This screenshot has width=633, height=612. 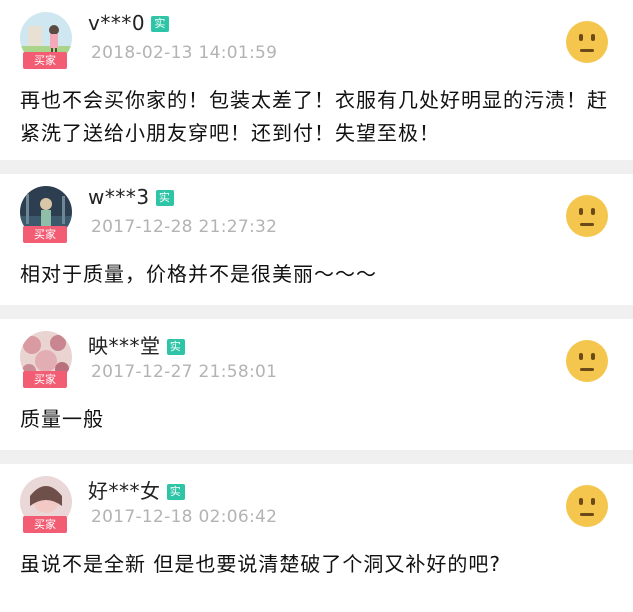 I want to click on review-comment: 虽说不是全新 但是也要说清楚破了个洞又补好的吧?, so click(x=260, y=564).